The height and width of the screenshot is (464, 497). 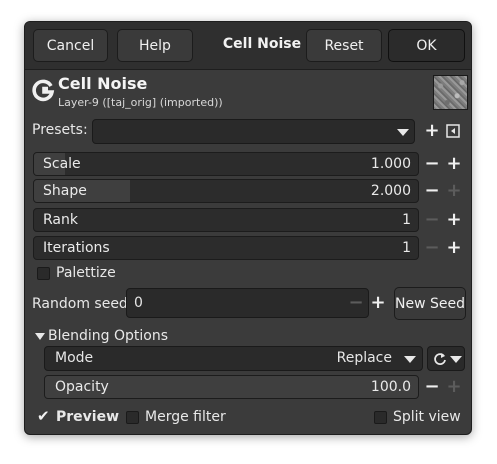 I want to click on split-view-checkbox, so click(x=380, y=417).